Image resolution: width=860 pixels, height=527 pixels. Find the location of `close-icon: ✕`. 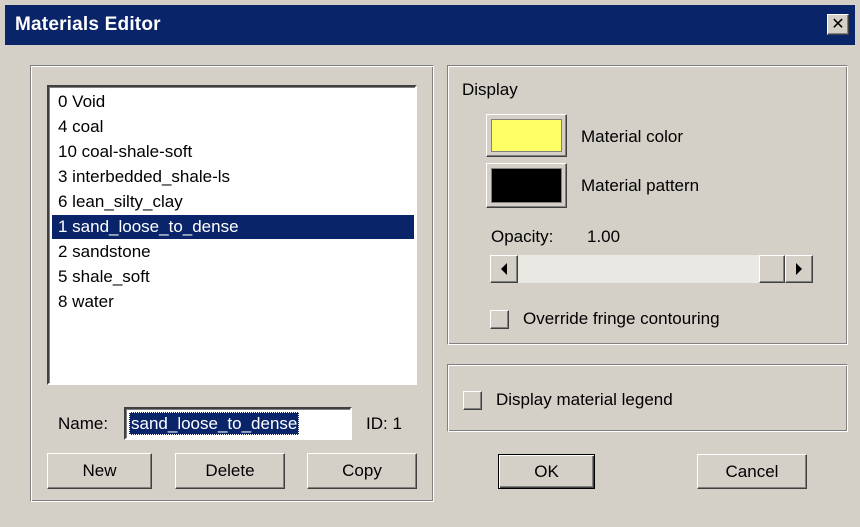

close-icon: ✕ is located at coordinates (838, 24).